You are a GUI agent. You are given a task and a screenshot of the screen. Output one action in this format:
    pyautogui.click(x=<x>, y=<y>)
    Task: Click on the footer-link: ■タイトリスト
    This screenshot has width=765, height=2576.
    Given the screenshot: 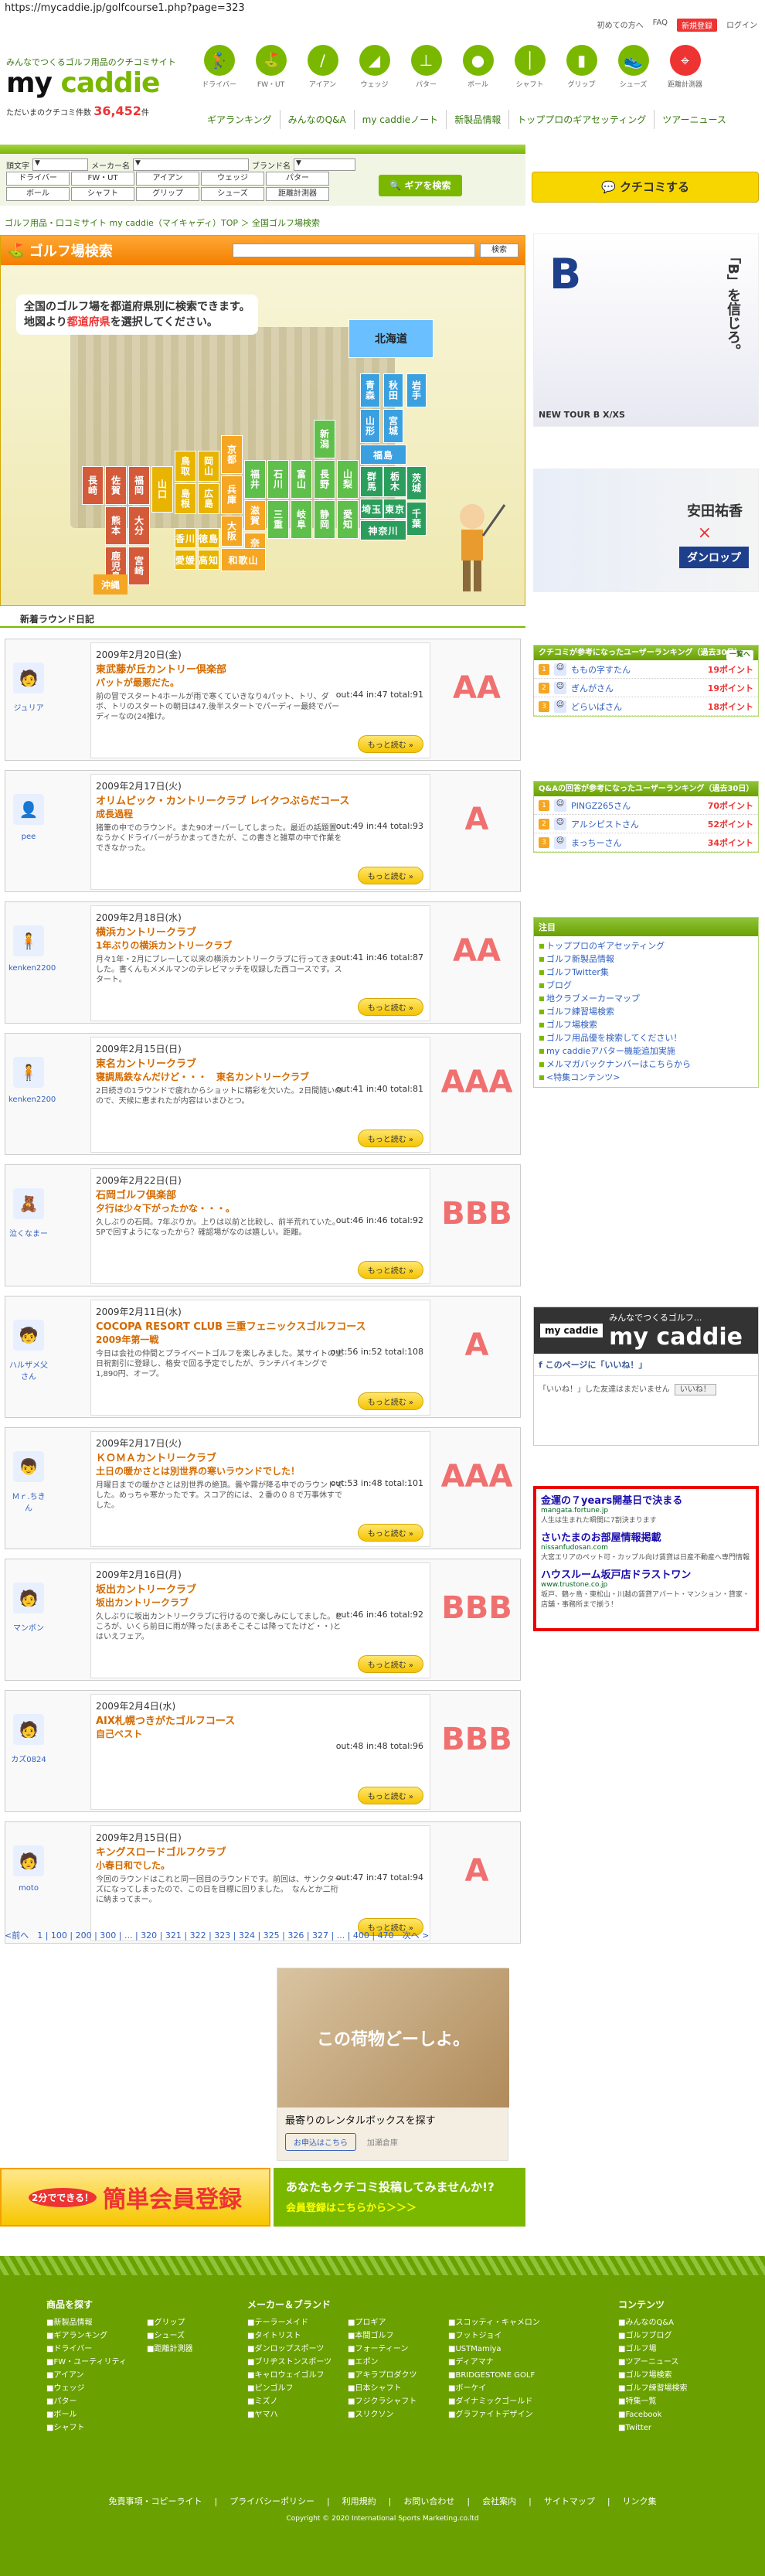 What is the action you would take?
    pyautogui.click(x=289, y=2336)
    